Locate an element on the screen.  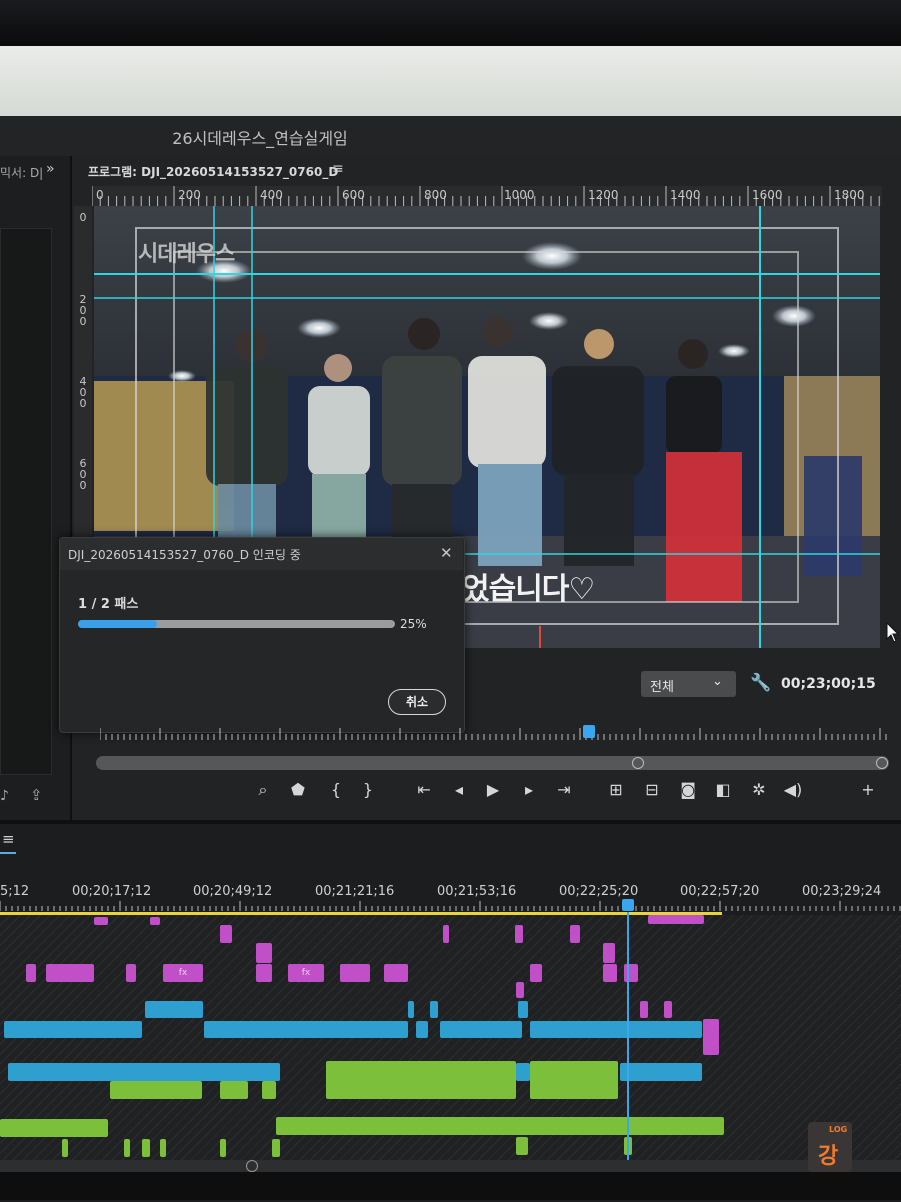
add-icon: + is located at coordinates (868, 789).